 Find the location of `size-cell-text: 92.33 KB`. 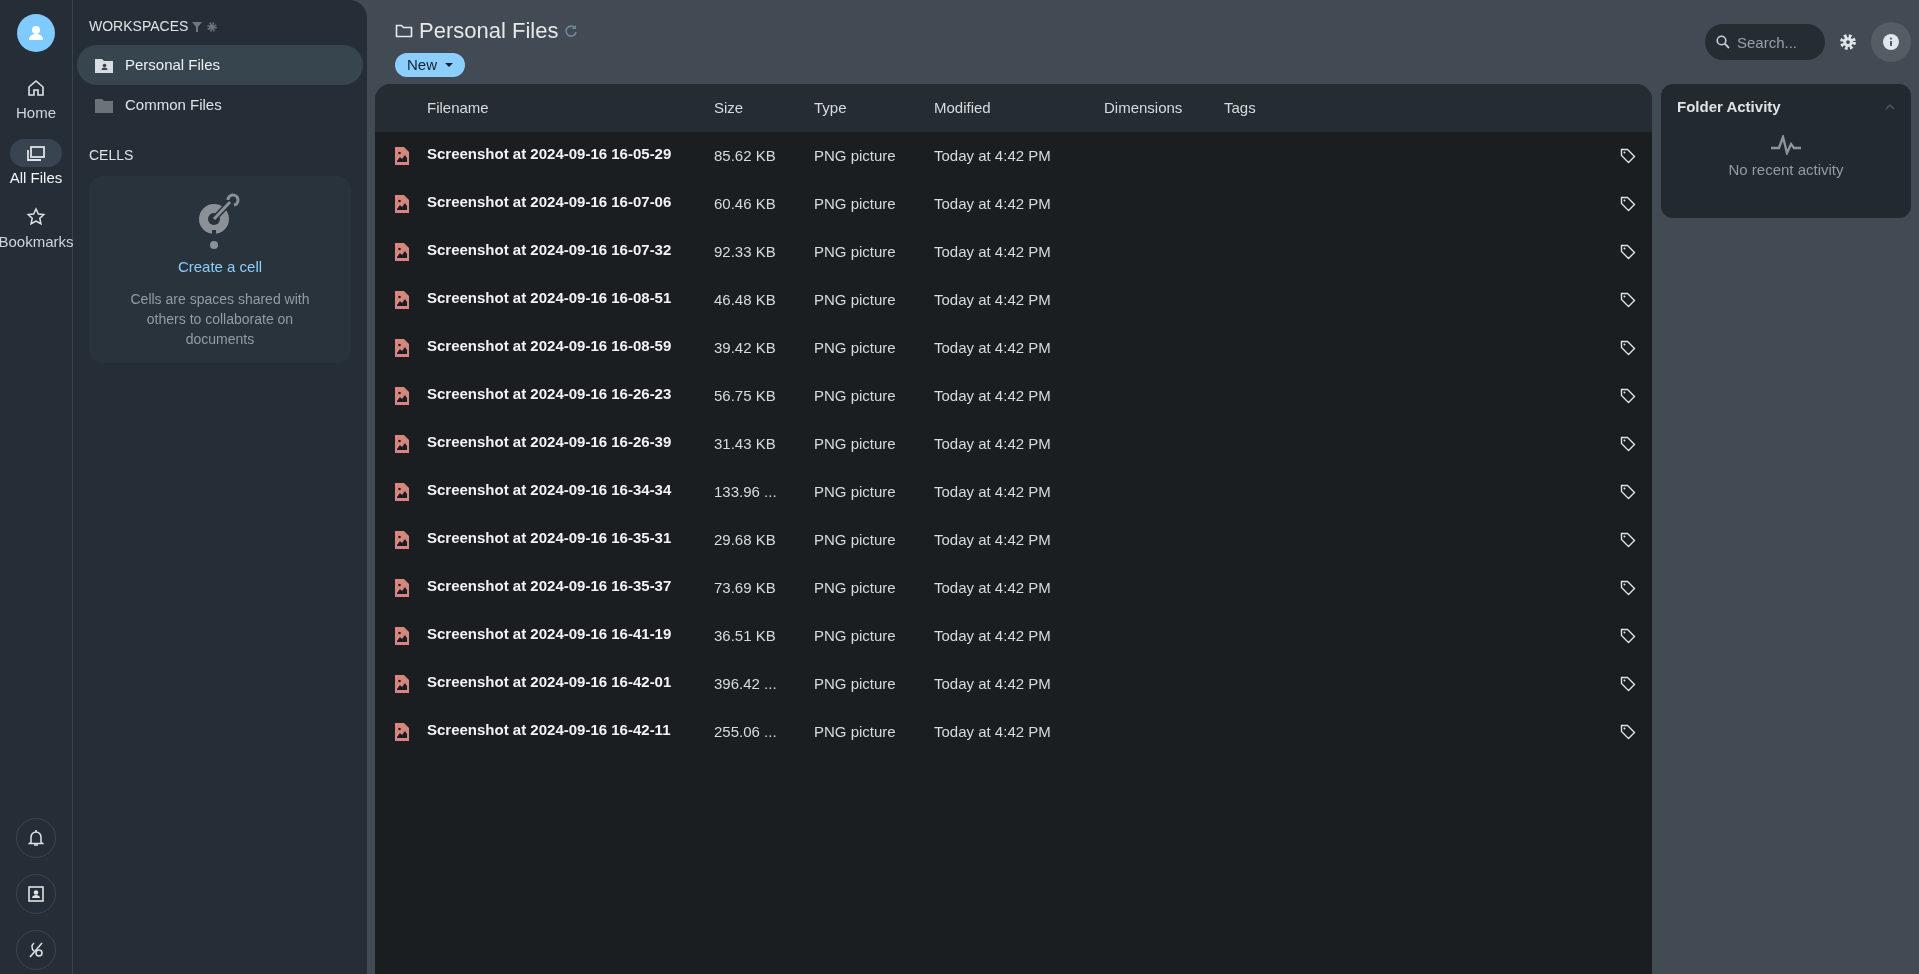

size-cell-text: 92.33 KB is located at coordinates (745, 251).